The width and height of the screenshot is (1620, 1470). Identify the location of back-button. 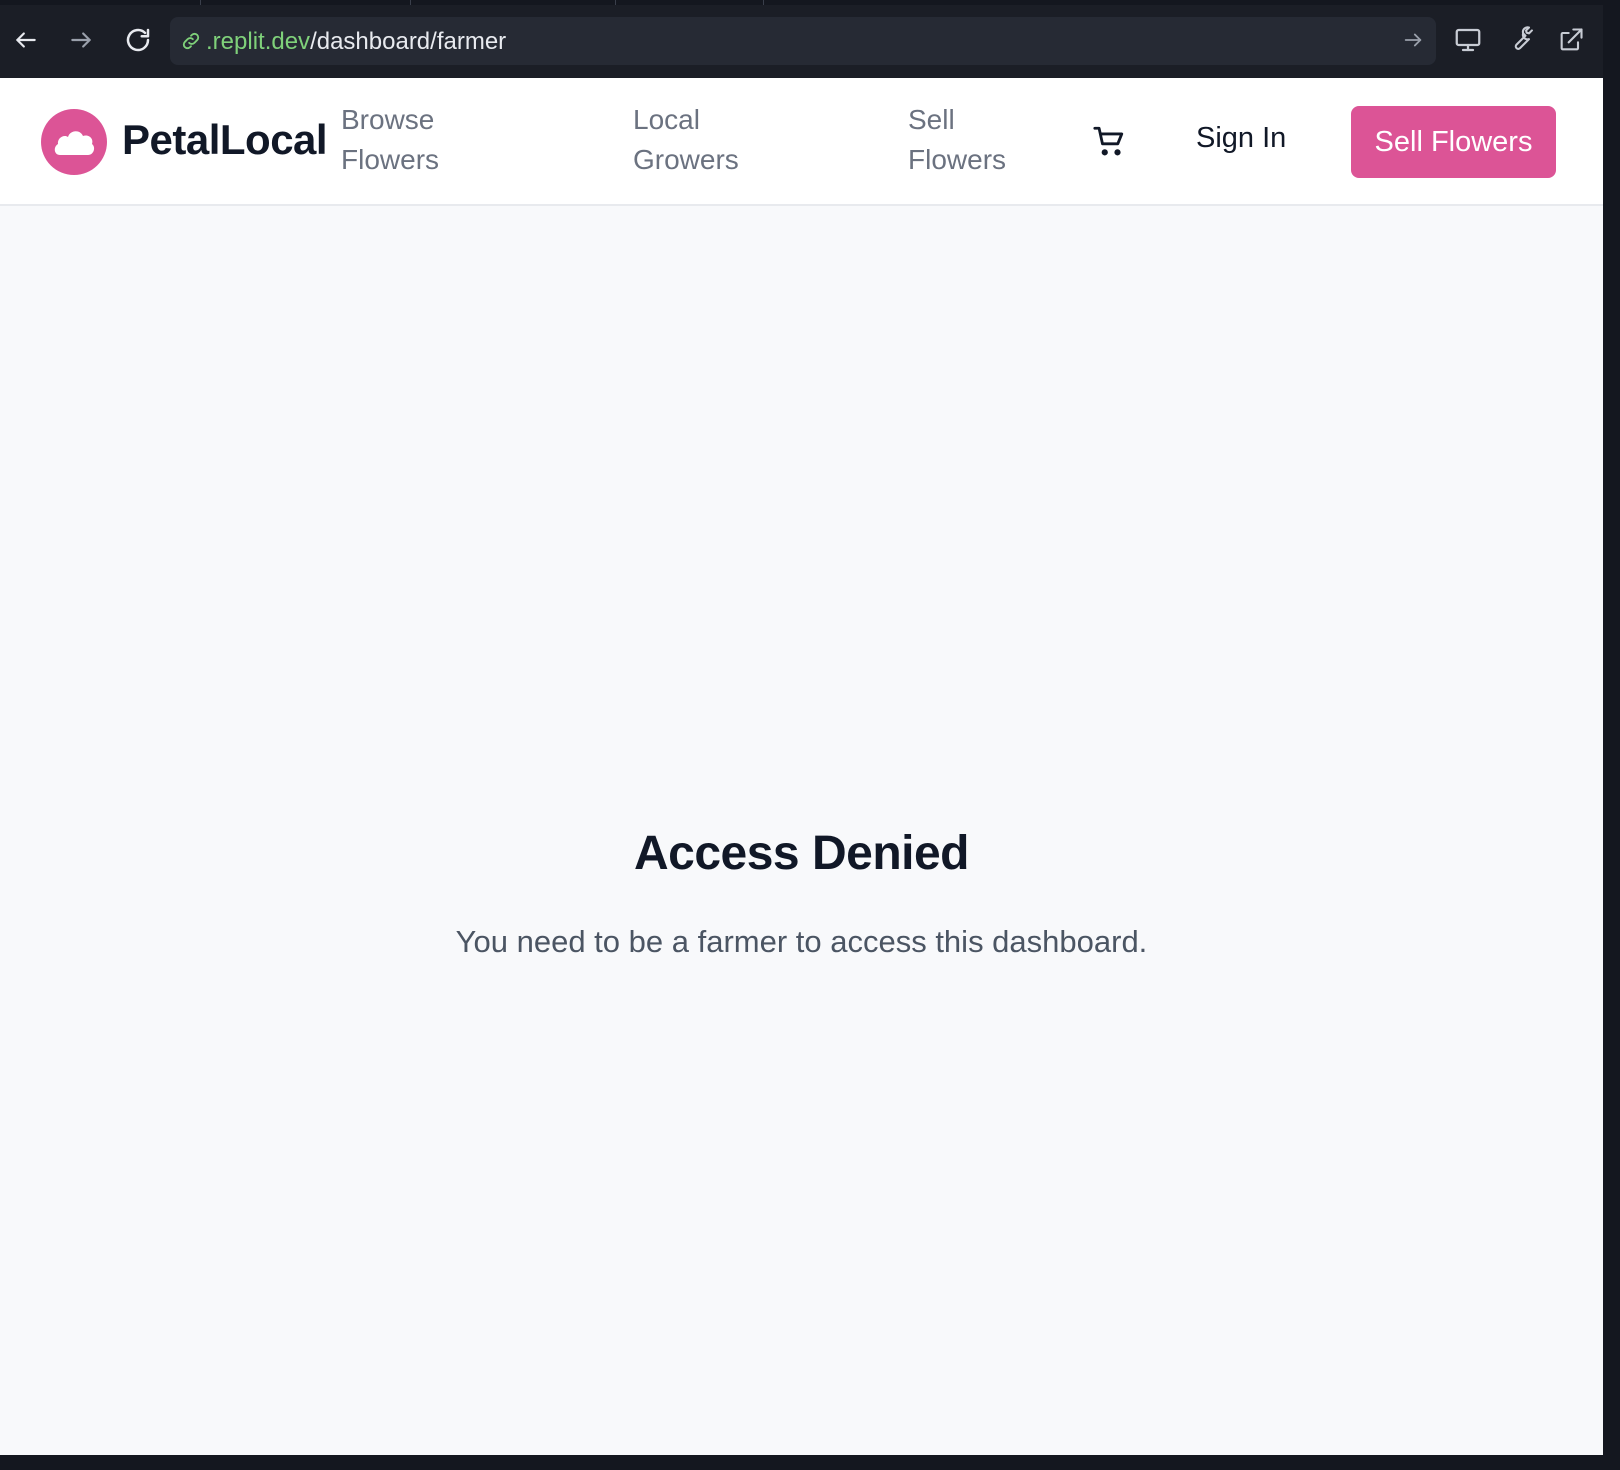
(26, 40).